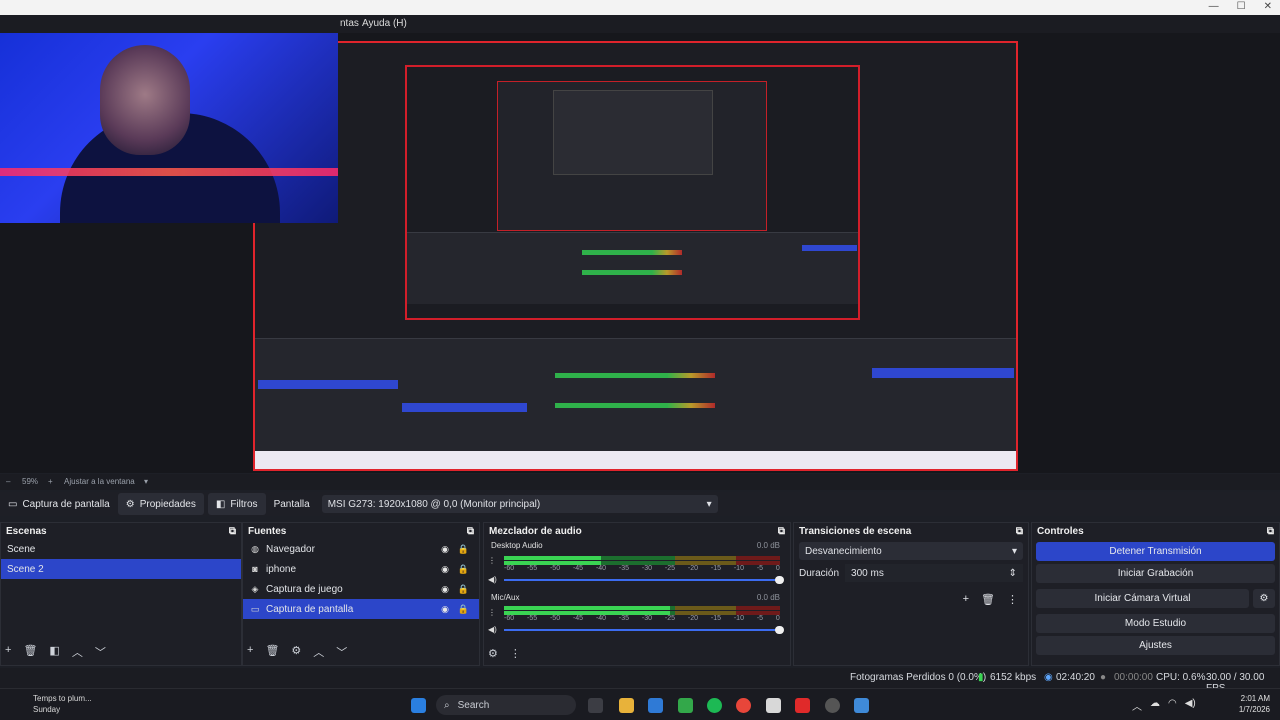  I want to click on inner-obs-docks, so click(635, 395).